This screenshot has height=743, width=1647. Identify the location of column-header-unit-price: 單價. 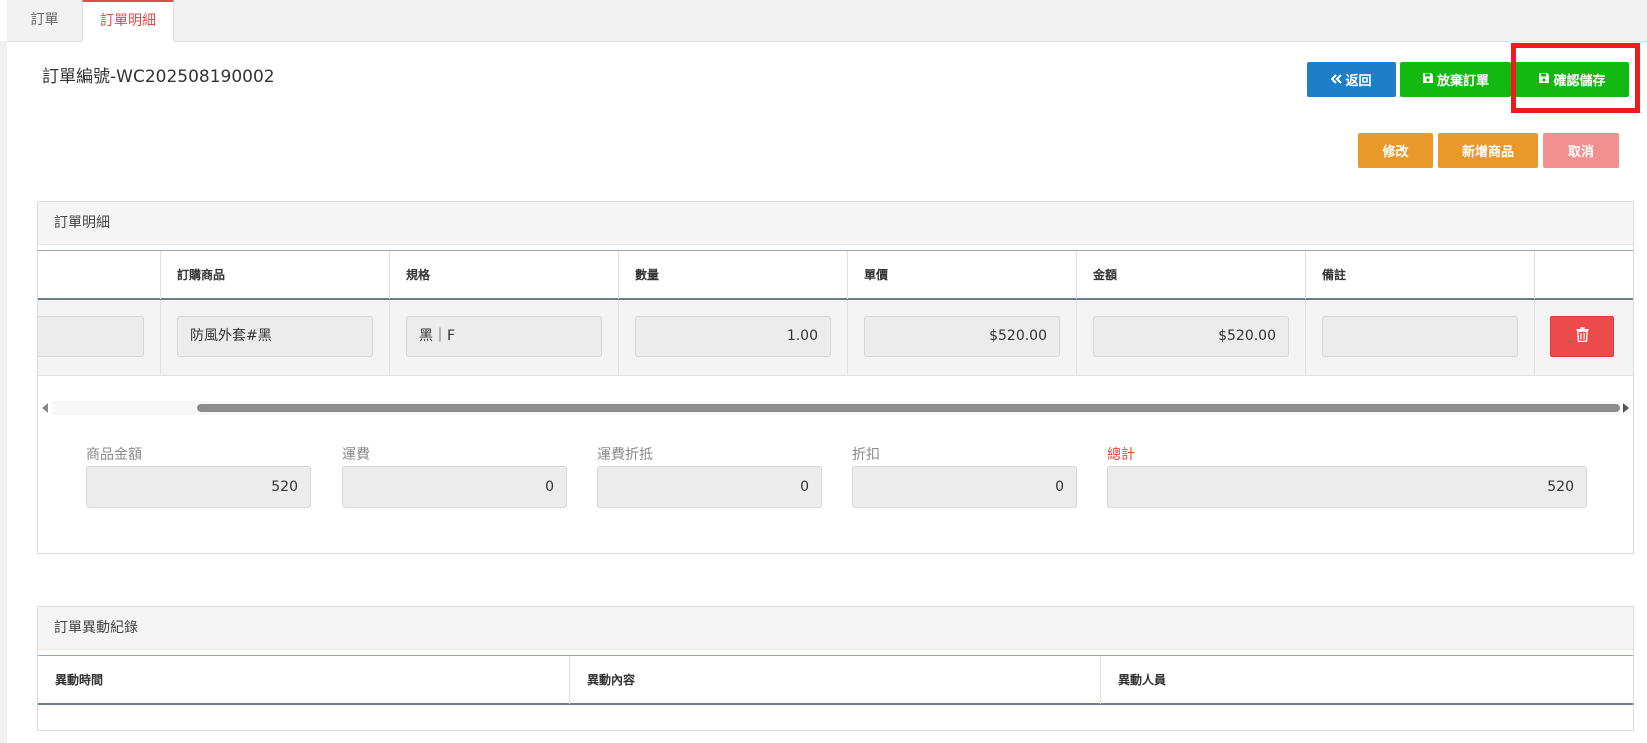
(961, 275).